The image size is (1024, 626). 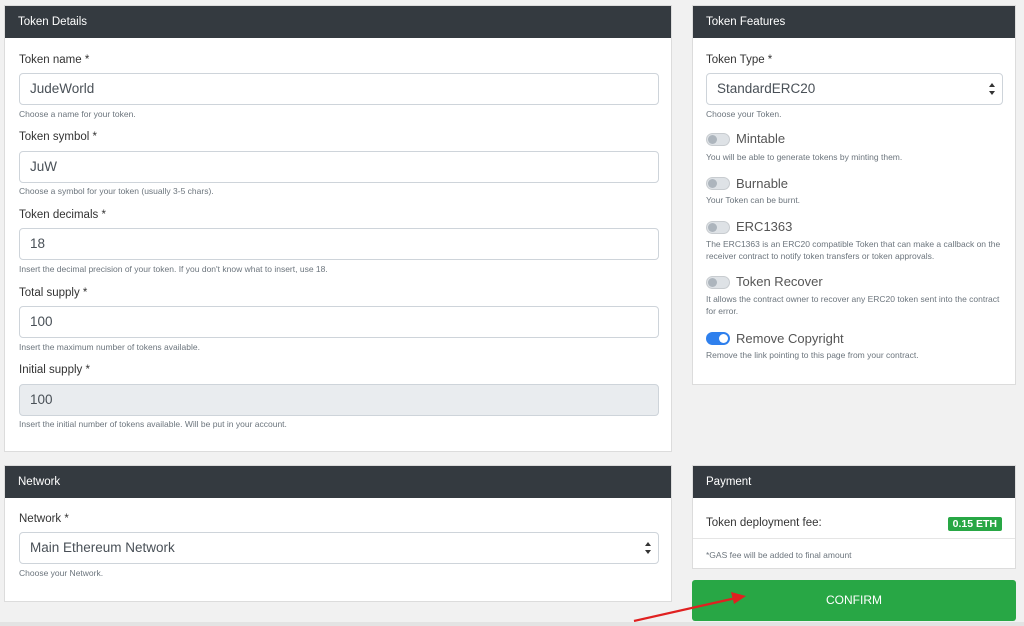 What do you see at coordinates (790, 338) in the screenshot?
I see `remove-copyright-label: Remove Copyright` at bounding box center [790, 338].